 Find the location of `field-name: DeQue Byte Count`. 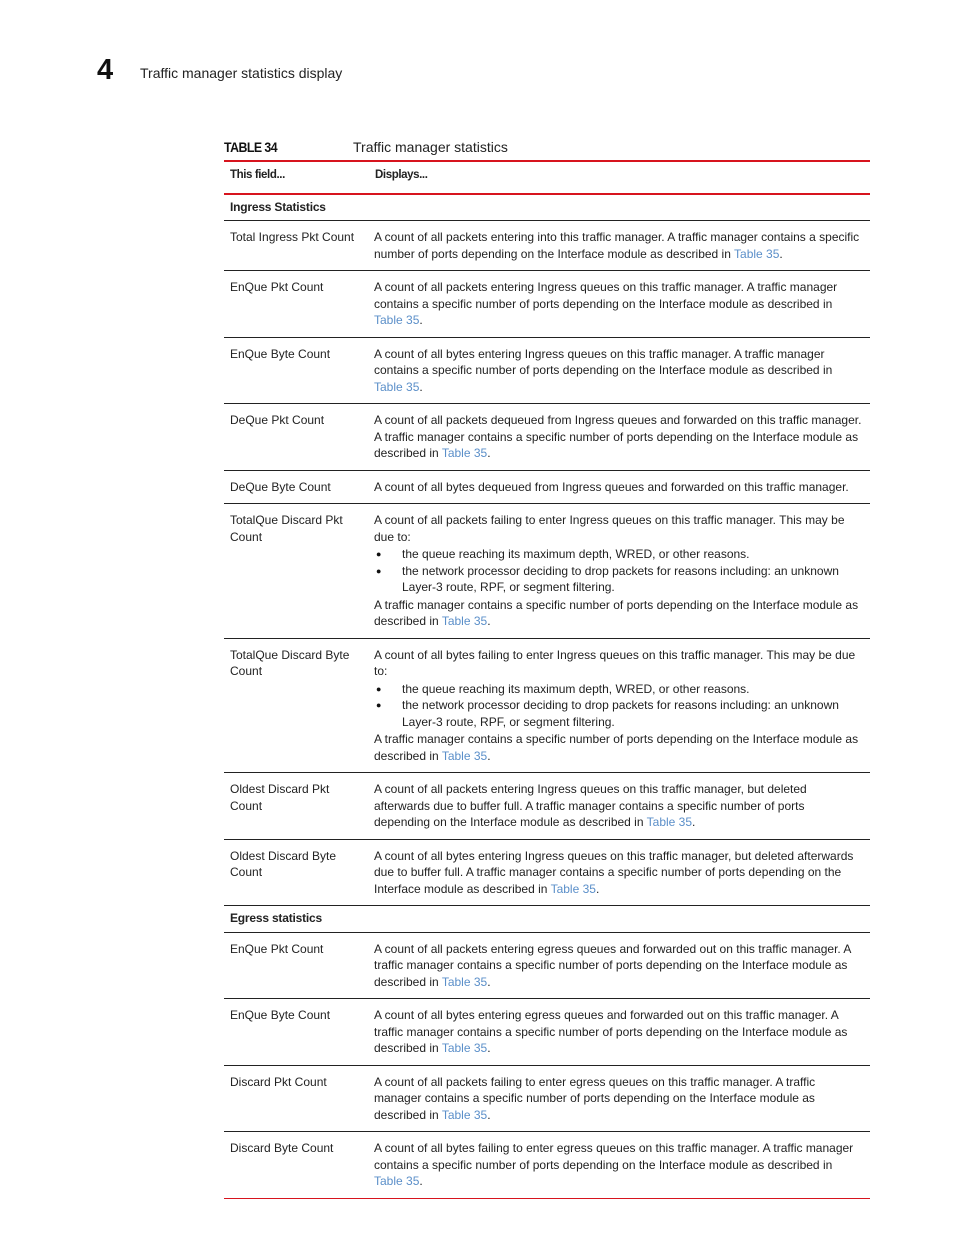

field-name: DeQue Byte Count is located at coordinates (280, 486).